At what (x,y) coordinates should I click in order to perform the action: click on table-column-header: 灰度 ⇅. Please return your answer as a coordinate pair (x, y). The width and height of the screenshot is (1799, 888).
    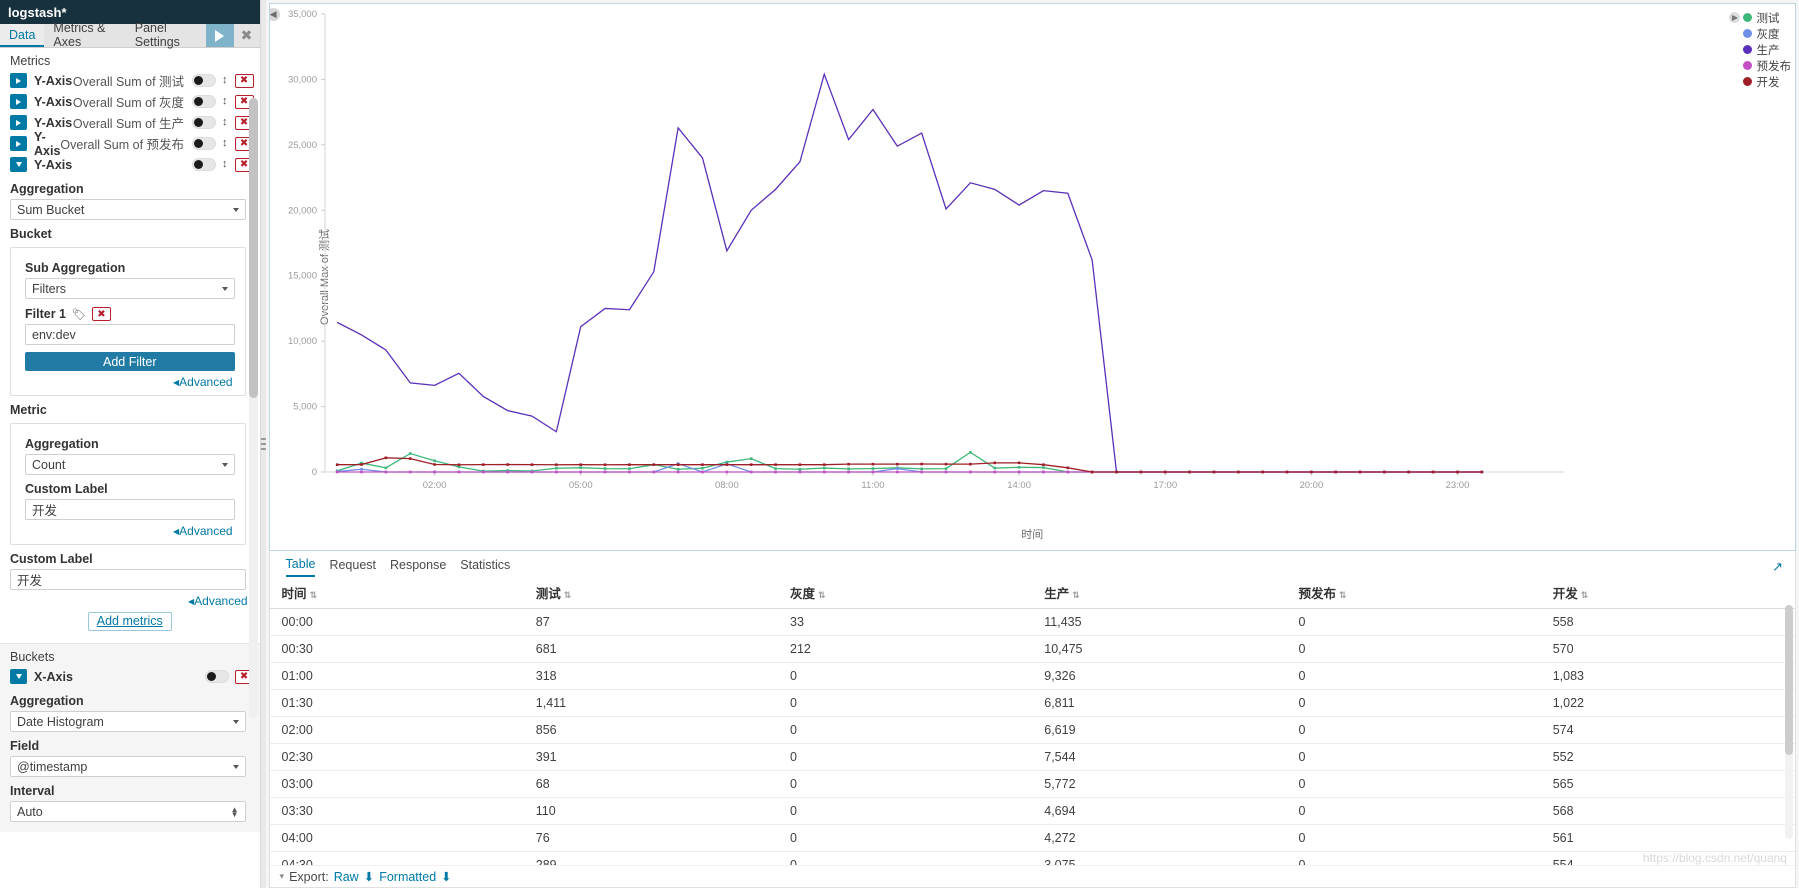
    Looking at the image, I should click on (905, 593).